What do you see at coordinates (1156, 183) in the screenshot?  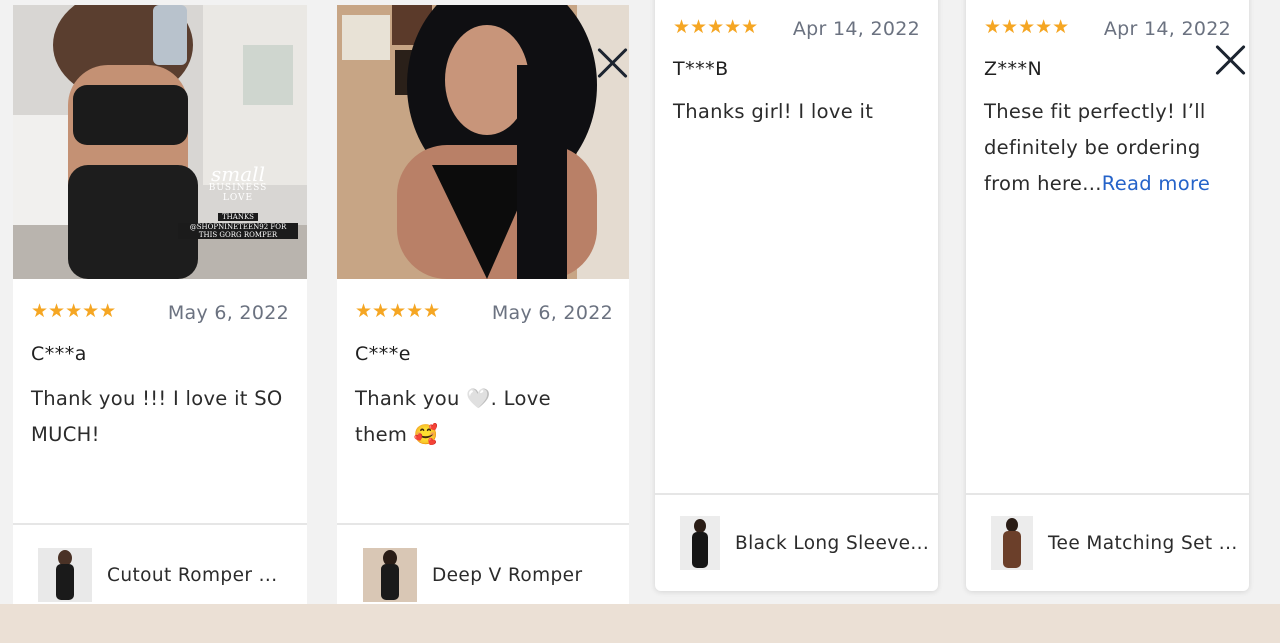 I see `read-more-link: Read more` at bounding box center [1156, 183].